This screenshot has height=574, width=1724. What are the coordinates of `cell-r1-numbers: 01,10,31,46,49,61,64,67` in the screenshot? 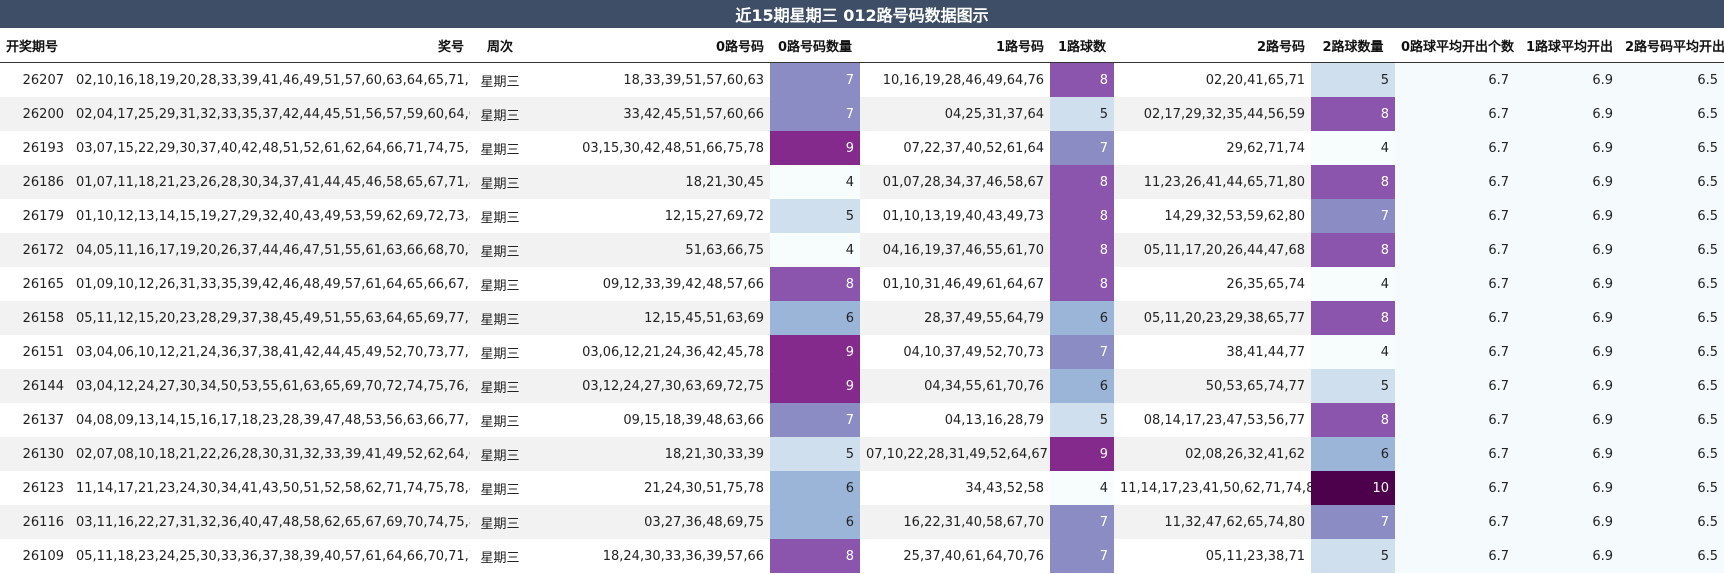 It's located at (963, 284).